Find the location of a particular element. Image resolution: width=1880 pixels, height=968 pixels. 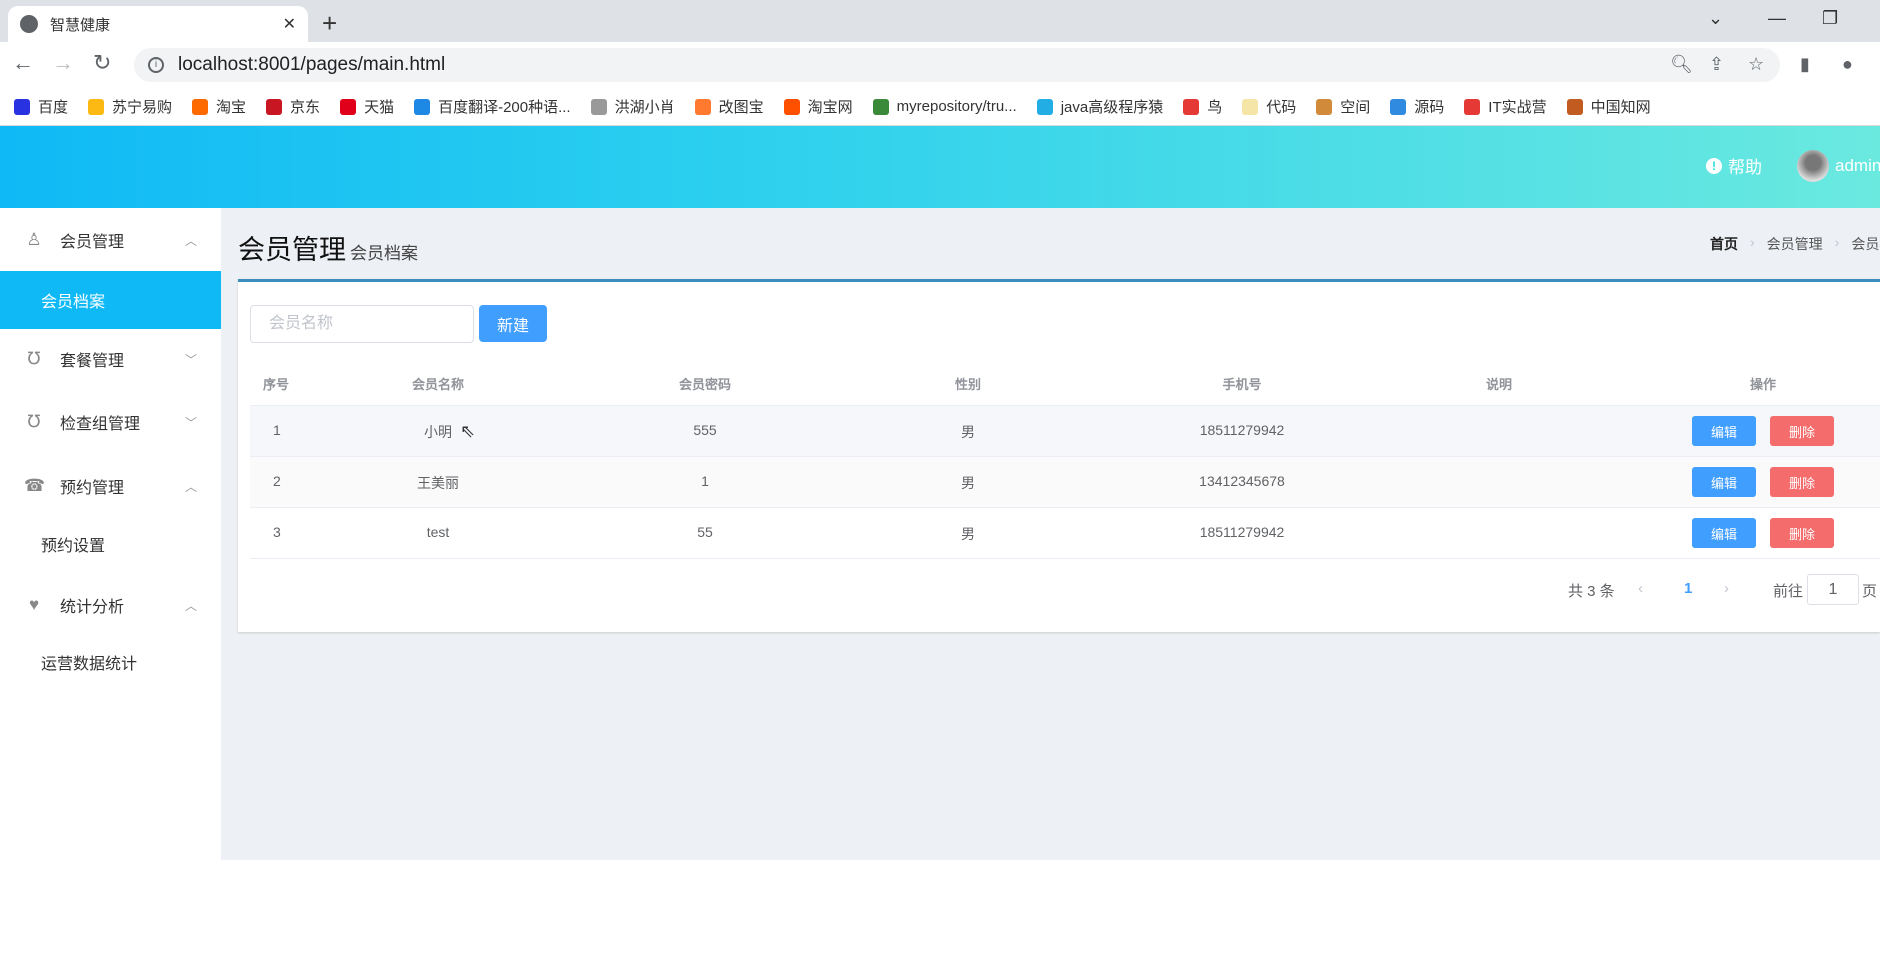

exclamation-icon: ! is located at coordinates (1714, 165).